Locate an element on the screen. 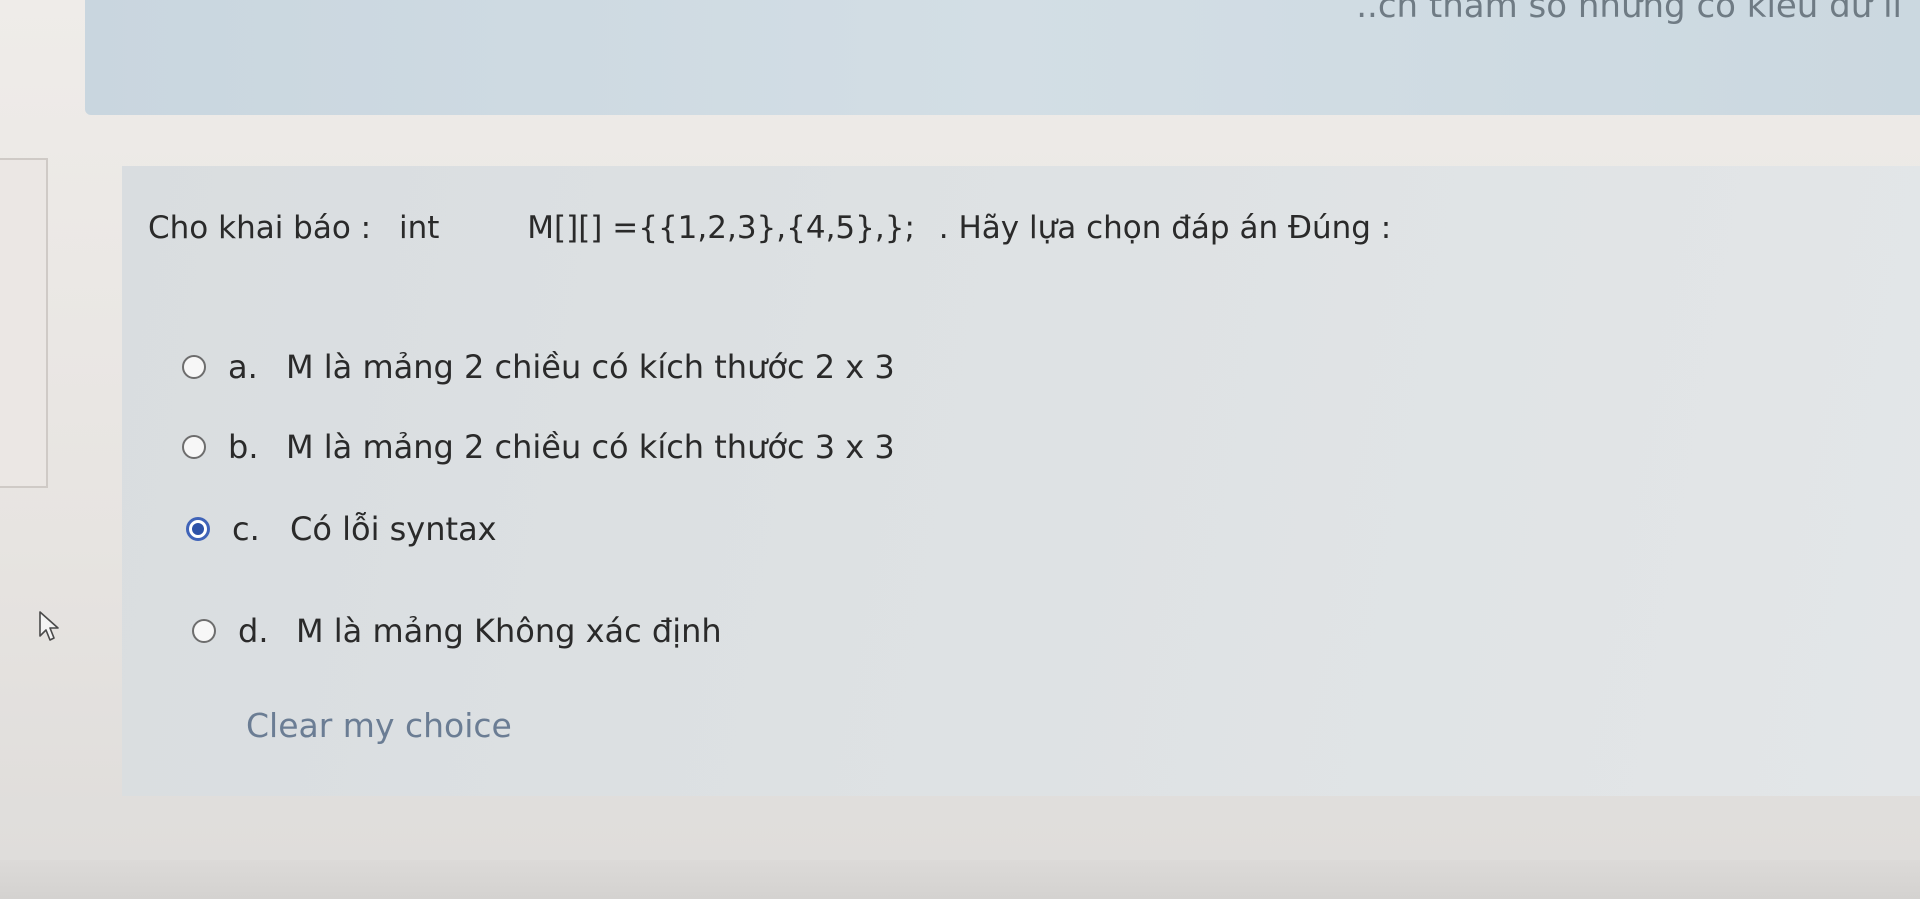 The width and height of the screenshot is (1920, 899). option-text: Có lỗi syntax is located at coordinates (393, 529).